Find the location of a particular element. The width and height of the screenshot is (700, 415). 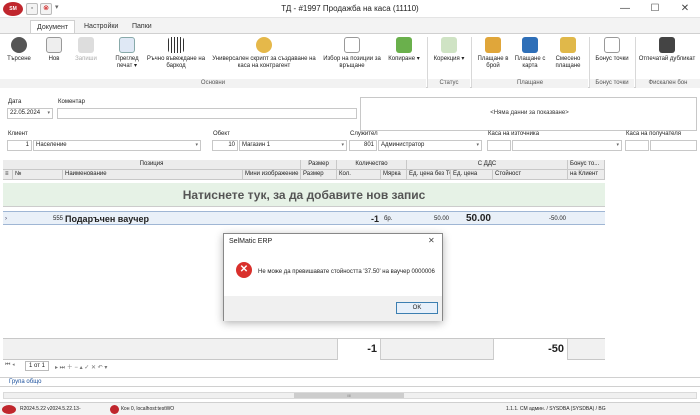

header-quantity: Количество is located at coordinates (372, 165).